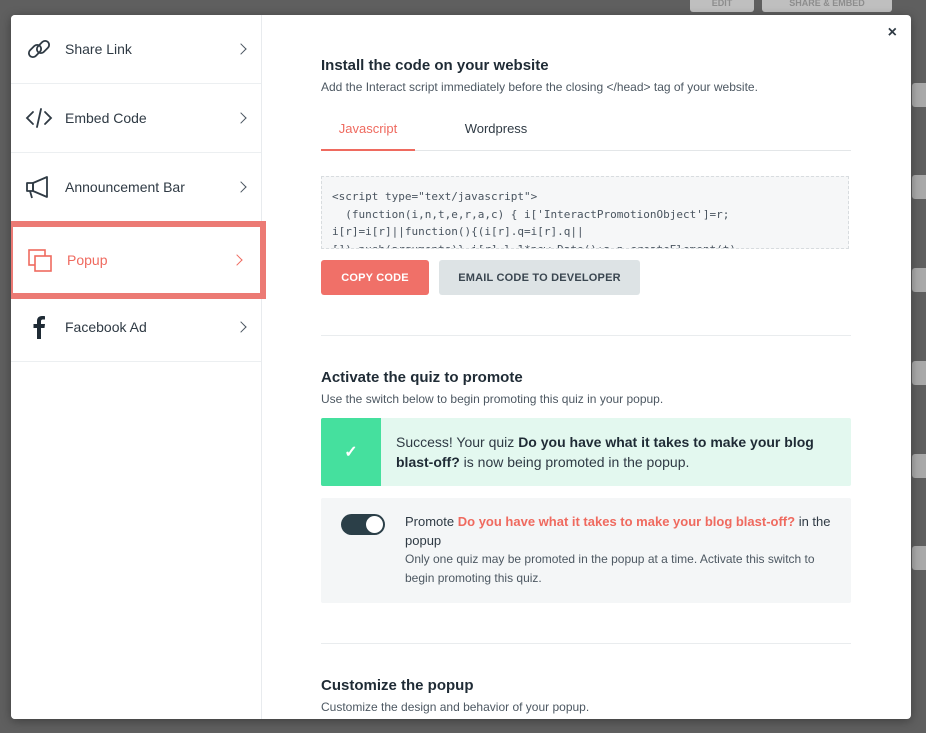  Describe the element at coordinates (457, 442) in the screenshot. I see `success-prefix: Success! Your quiz` at that location.